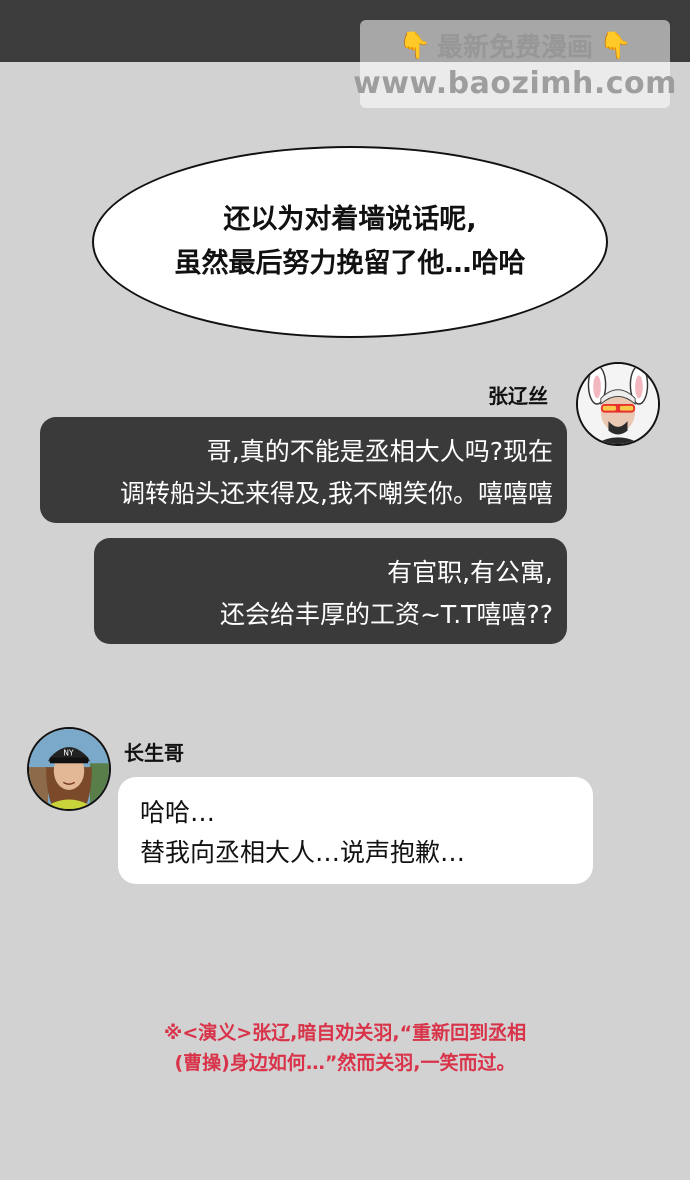 The height and width of the screenshot is (1180, 690). Describe the element at coordinates (514, 48) in the screenshot. I see `watermark-title: 最新免费漫画` at that location.